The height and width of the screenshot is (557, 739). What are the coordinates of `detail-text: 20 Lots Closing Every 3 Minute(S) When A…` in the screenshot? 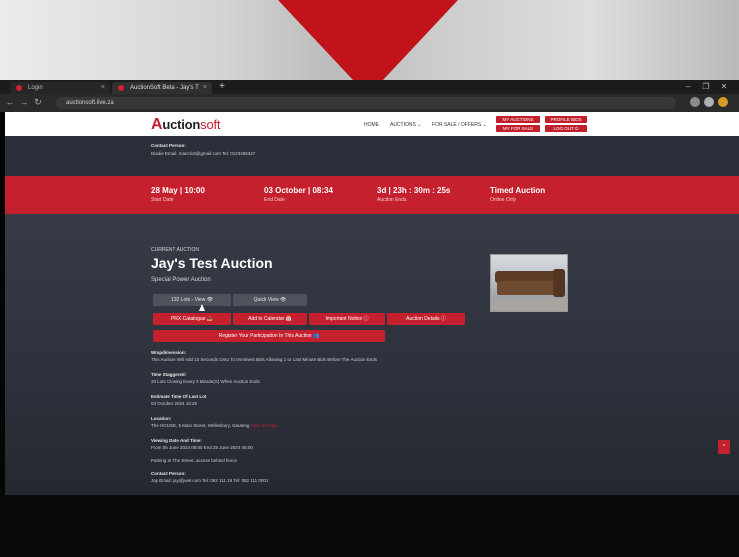 It's located at (205, 381).